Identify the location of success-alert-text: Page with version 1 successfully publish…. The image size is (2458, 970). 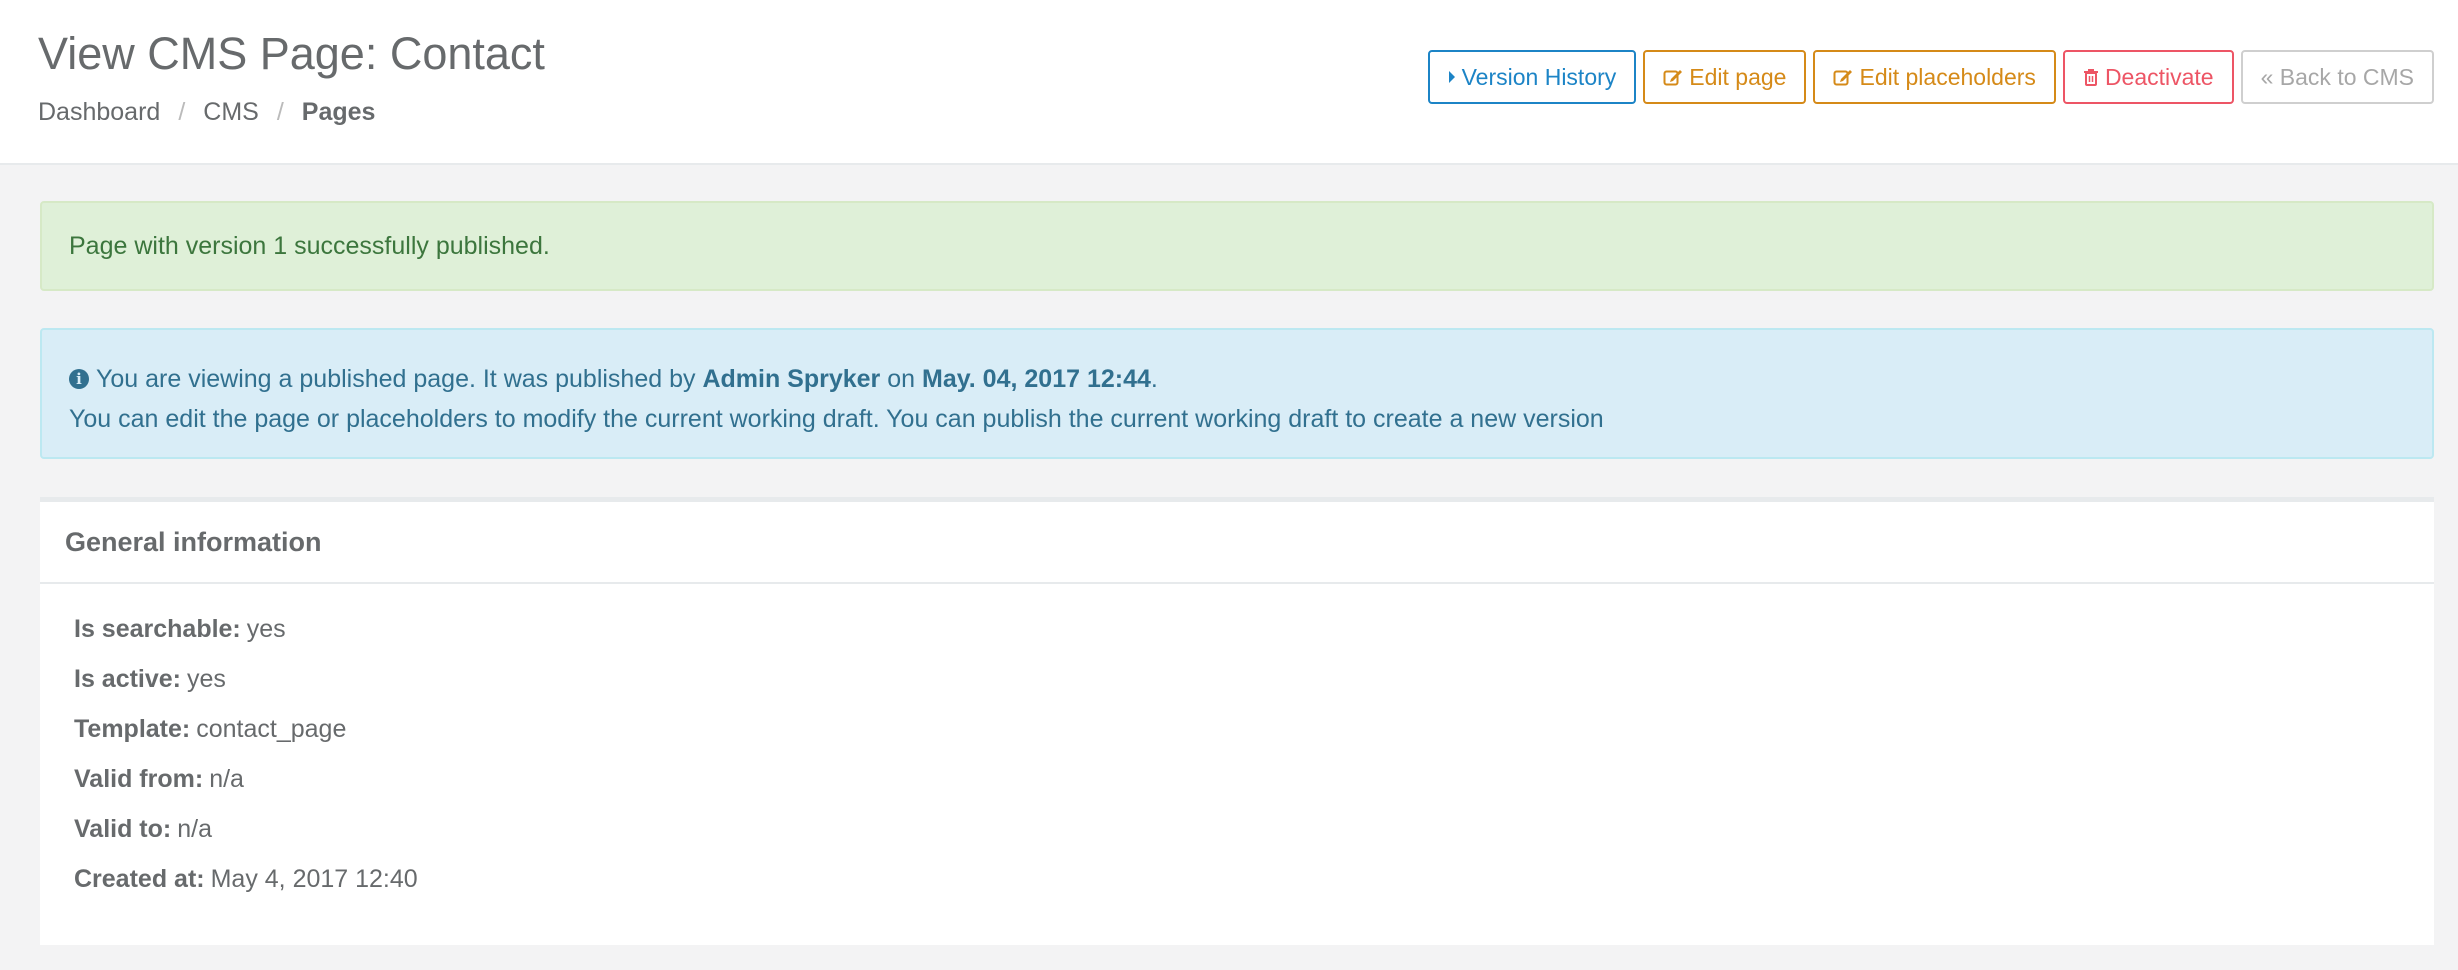
(309, 245).